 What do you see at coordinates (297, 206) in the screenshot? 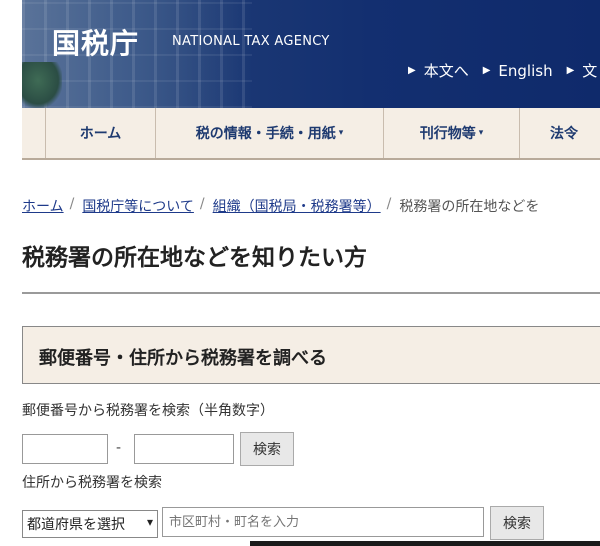
I see `breadcrumb-organization: 組織（国税局・税務署等）` at bounding box center [297, 206].